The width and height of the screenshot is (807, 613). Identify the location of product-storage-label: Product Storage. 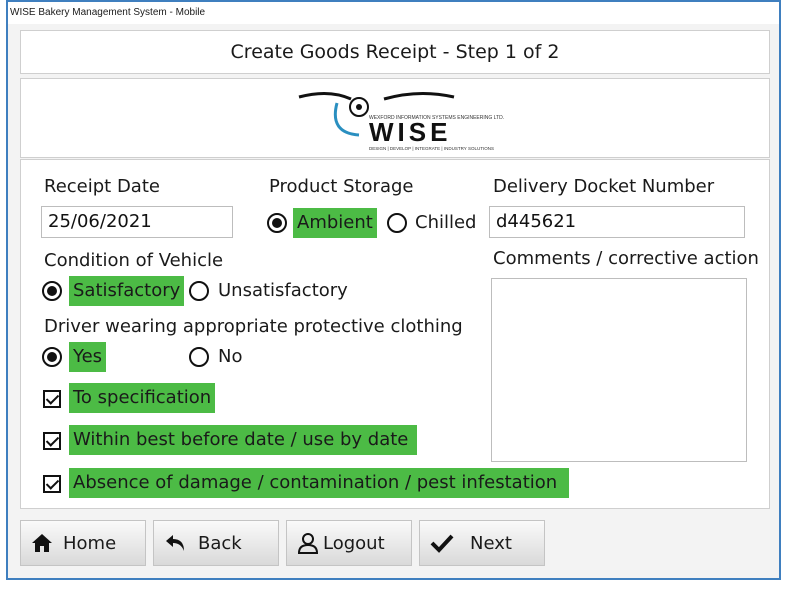
(341, 186).